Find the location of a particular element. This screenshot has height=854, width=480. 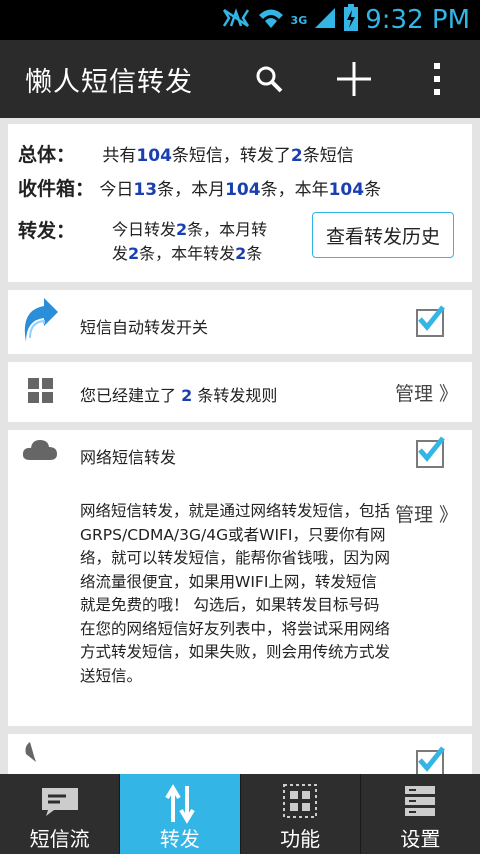

fw-line1-suffix: 条，本月转 is located at coordinates (227, 229).